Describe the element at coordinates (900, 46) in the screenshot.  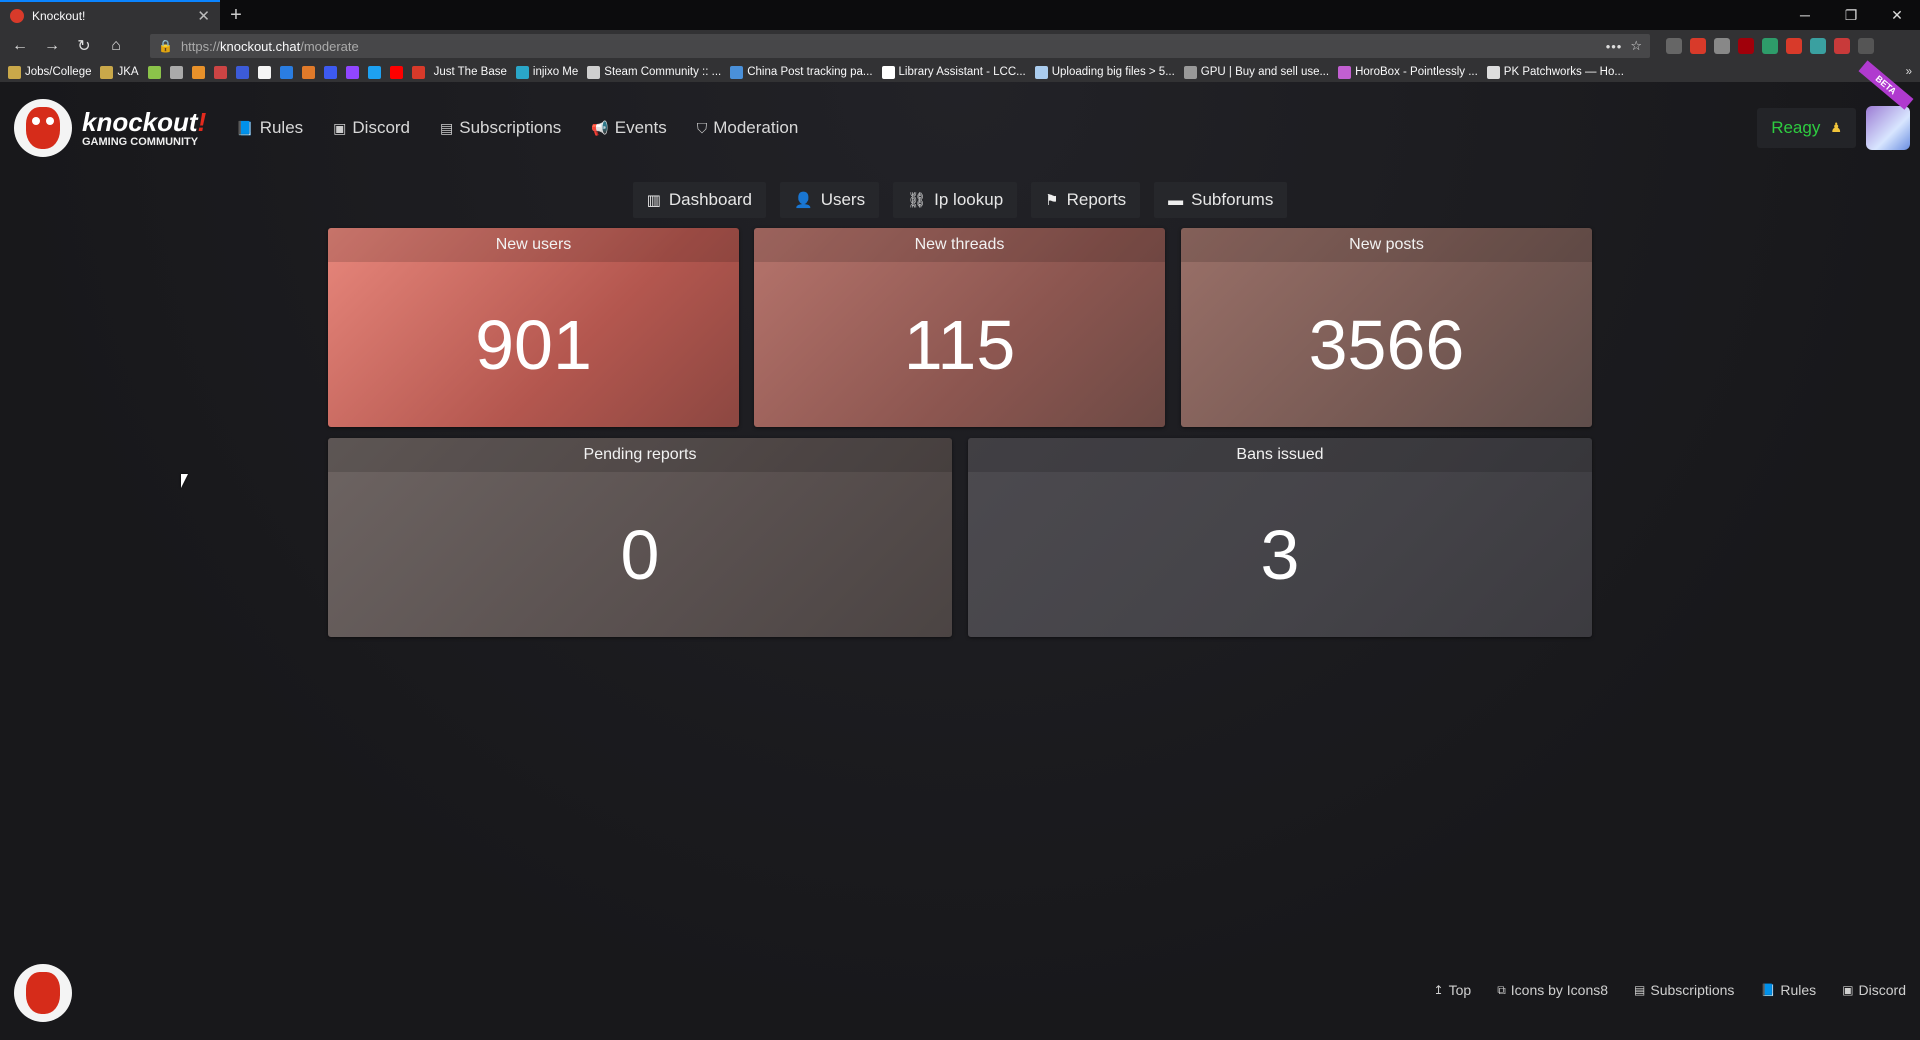
I see `url-bar: 🔒 https://knockout.chat/moderate ••• ☆` at that location.